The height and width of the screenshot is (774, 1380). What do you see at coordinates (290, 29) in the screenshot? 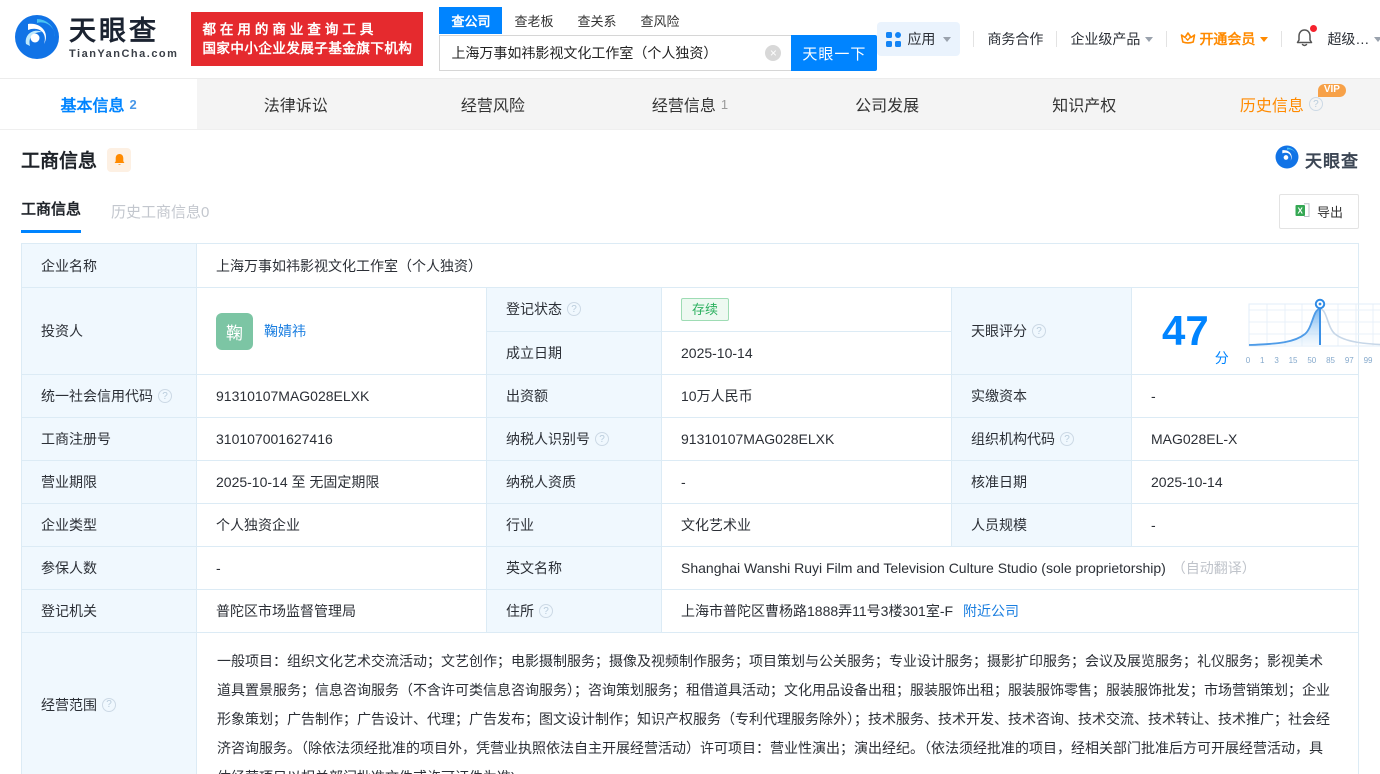
I see `promo-line1: 都在用的商业查询工具` at bounding box center [290, 29].